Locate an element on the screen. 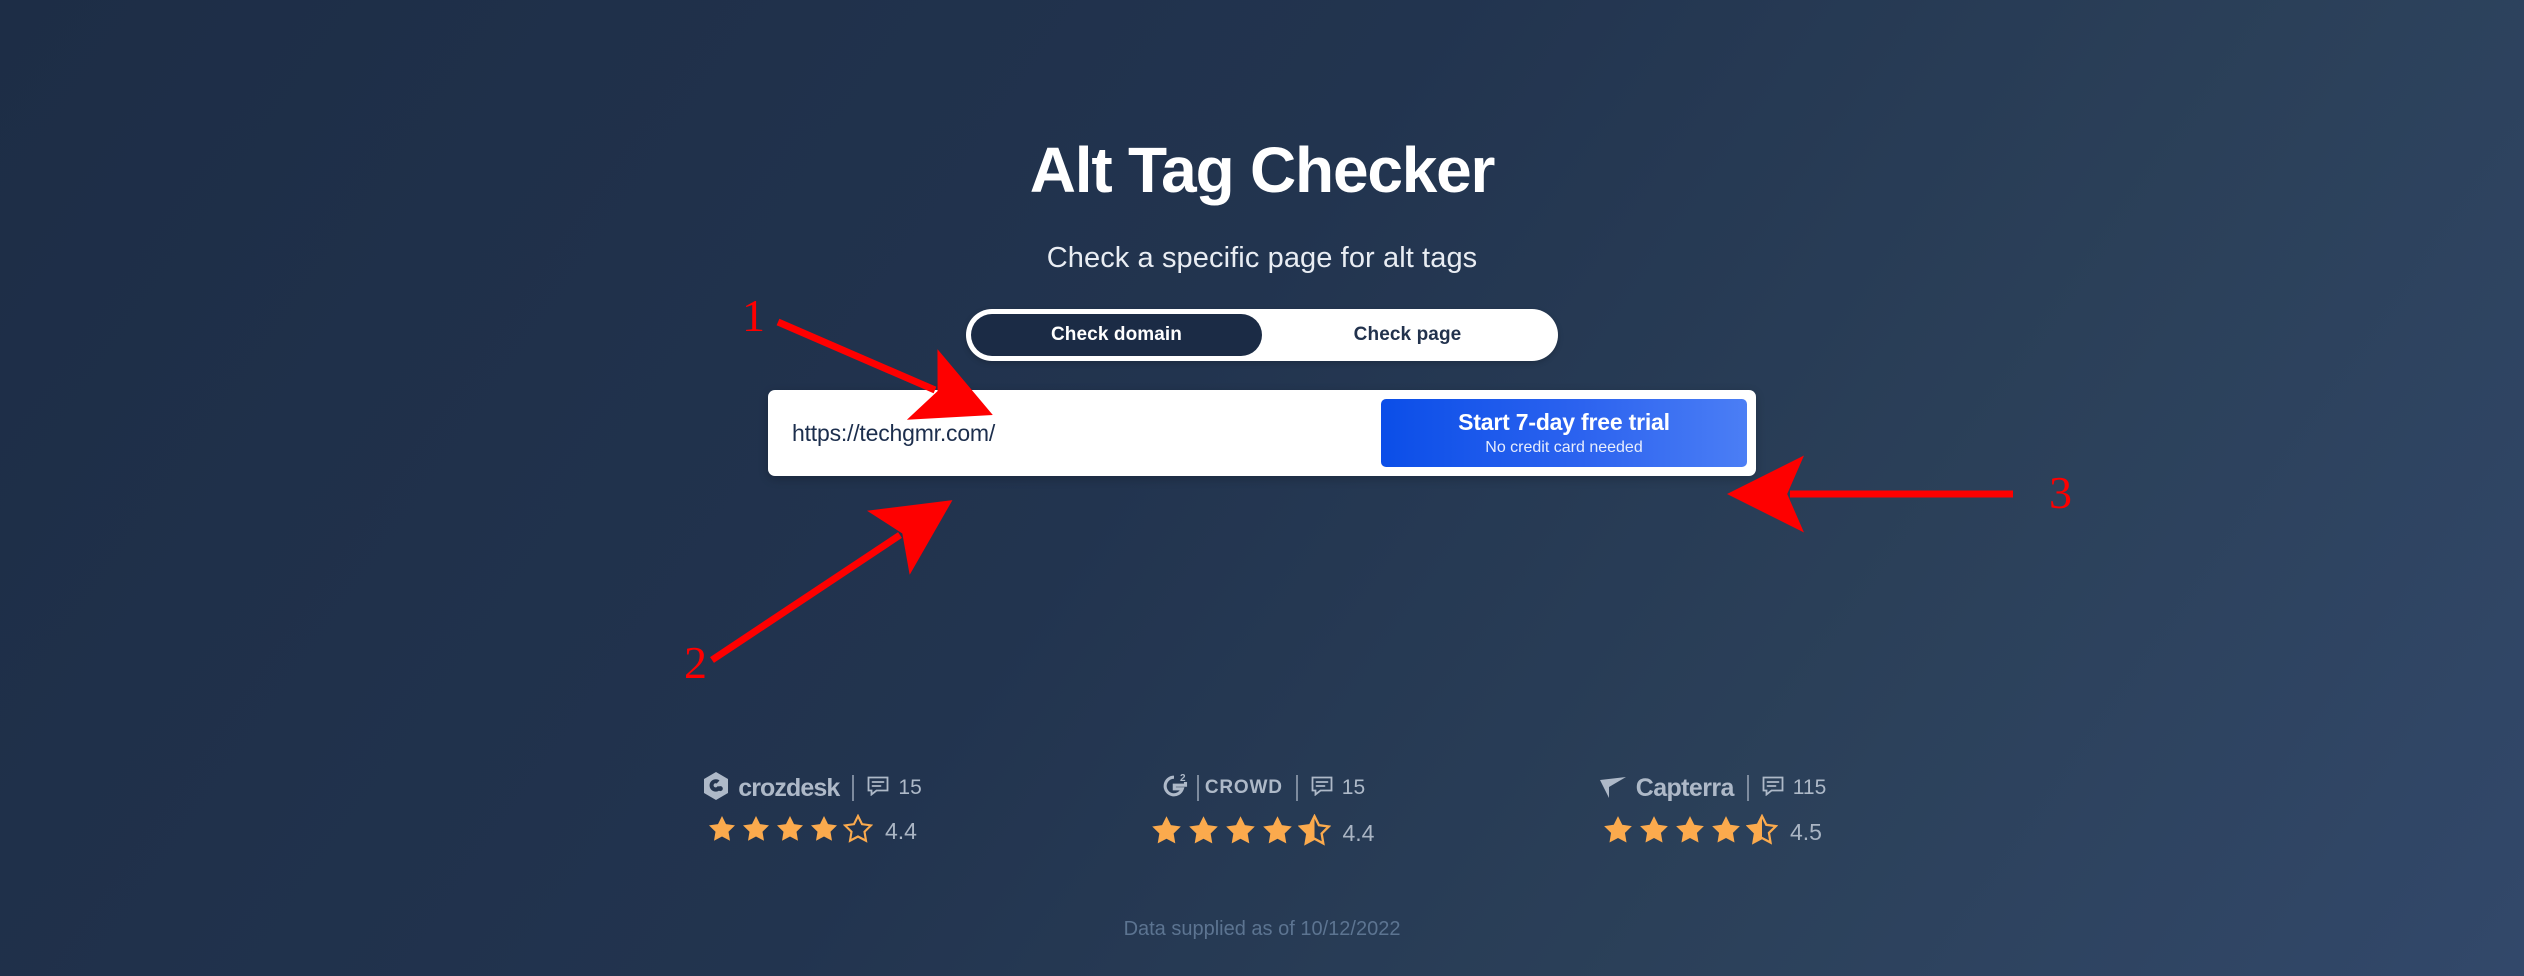  crozdesk-stars is located at coordinates (790, 831).